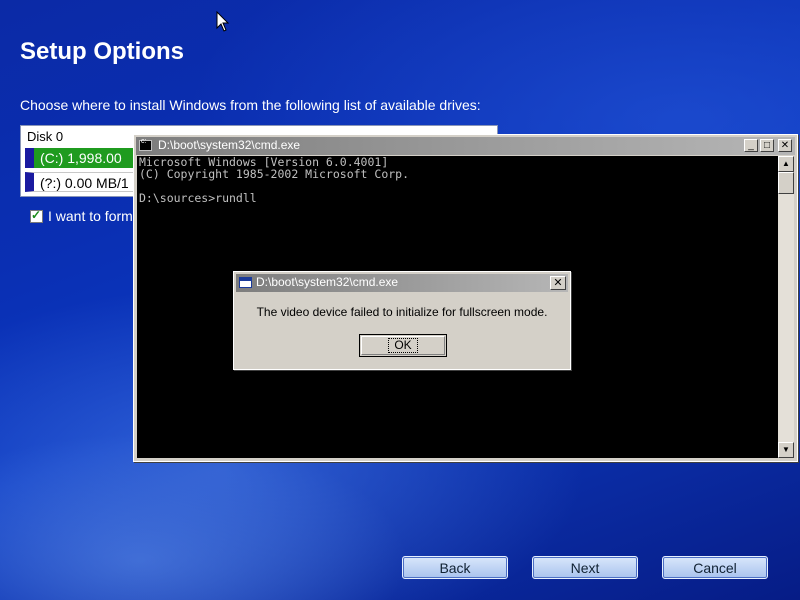  Describe the element at coordinates (786, 183) in the screenshot. I see `scroll-thumb` at that location.